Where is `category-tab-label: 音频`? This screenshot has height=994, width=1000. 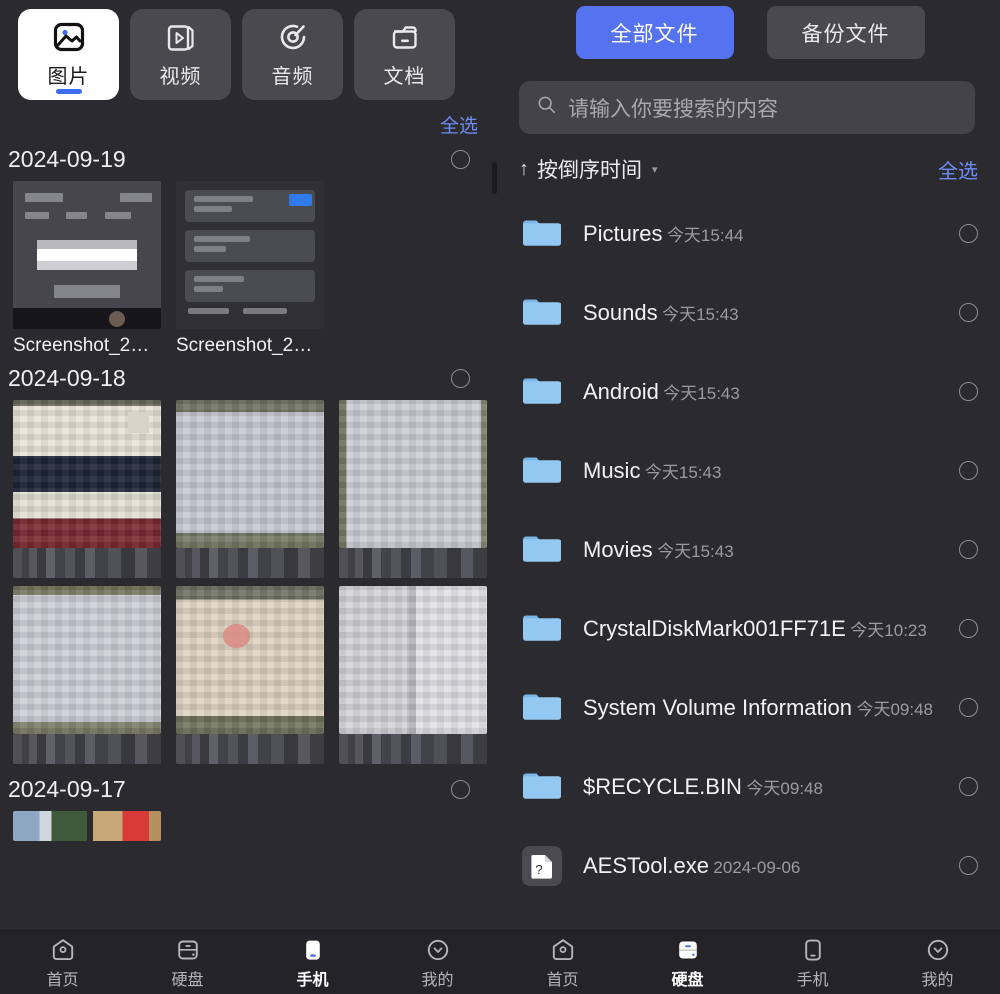 category-tab-label: 音频 is located at coordinates (292, 77).